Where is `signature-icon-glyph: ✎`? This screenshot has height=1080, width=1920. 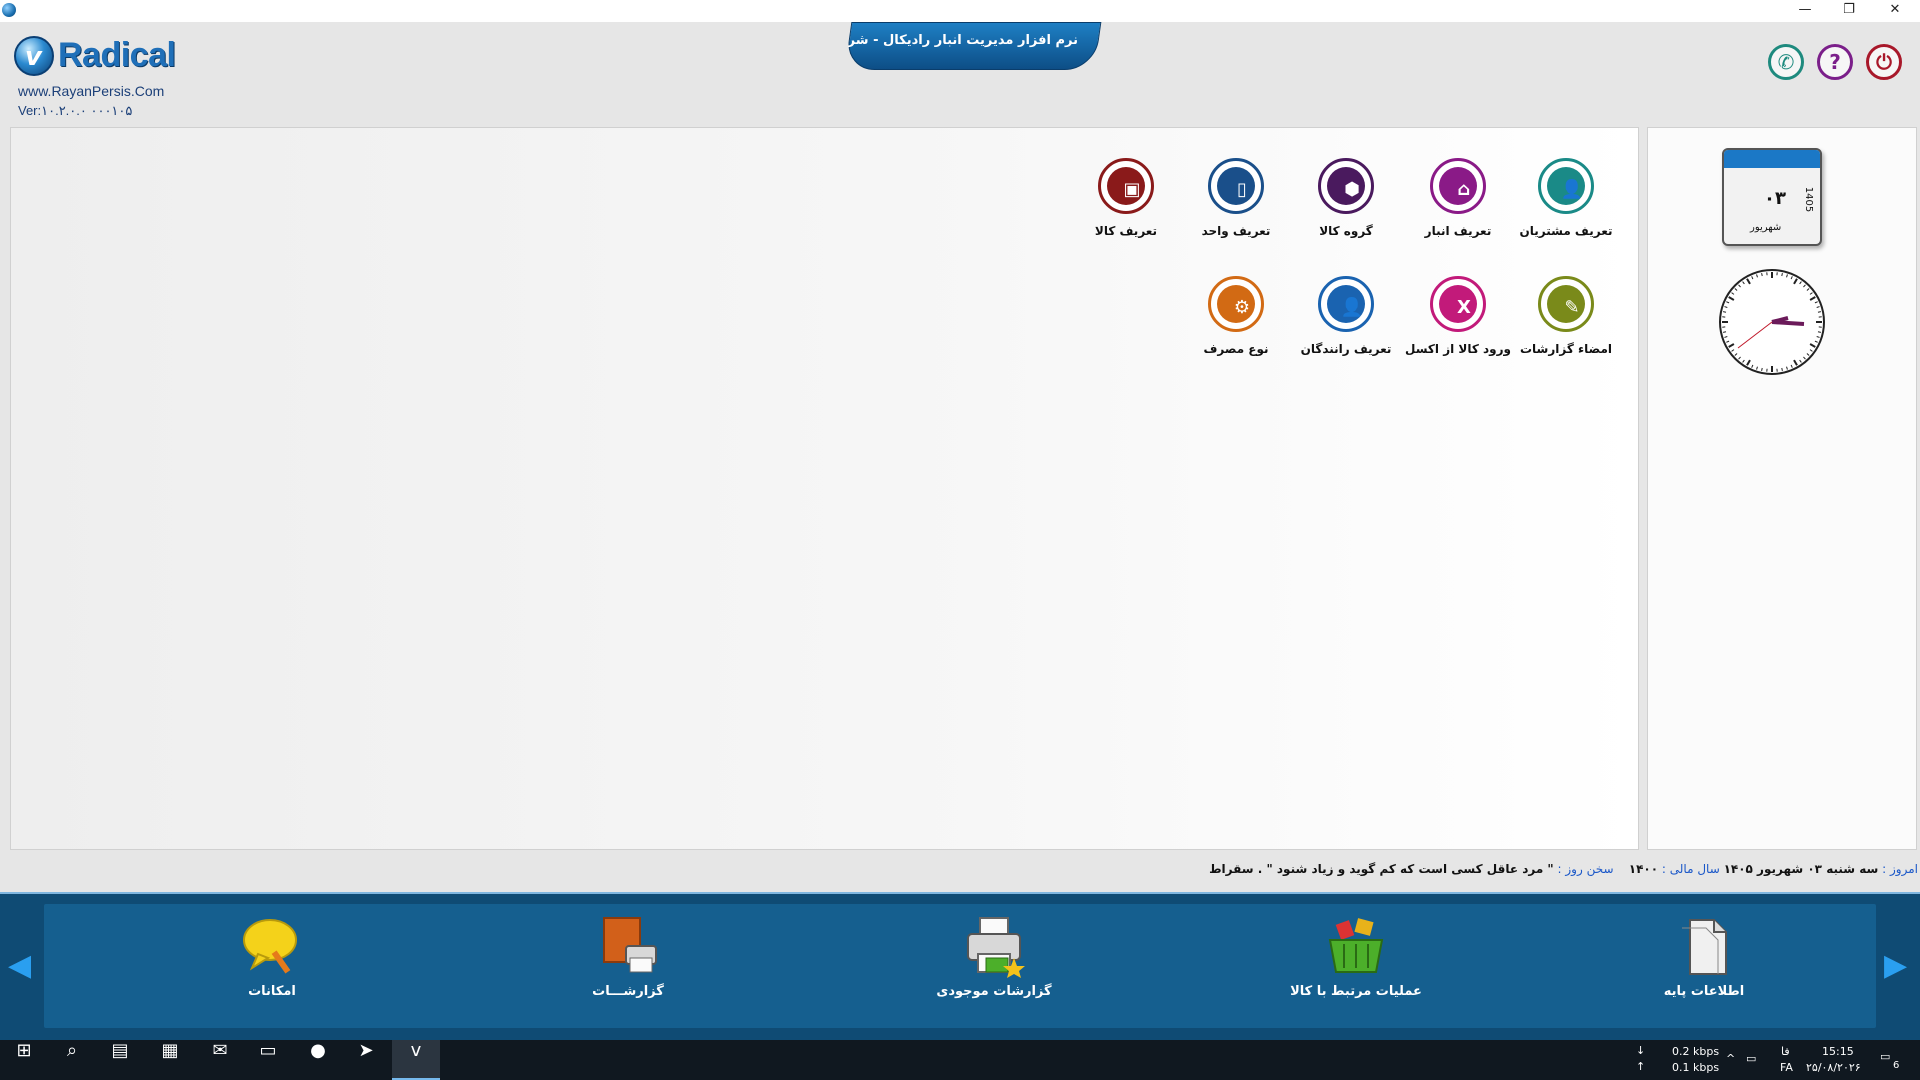 signature-icon-glyph: ✎ is located at coordinates (1572, 307).